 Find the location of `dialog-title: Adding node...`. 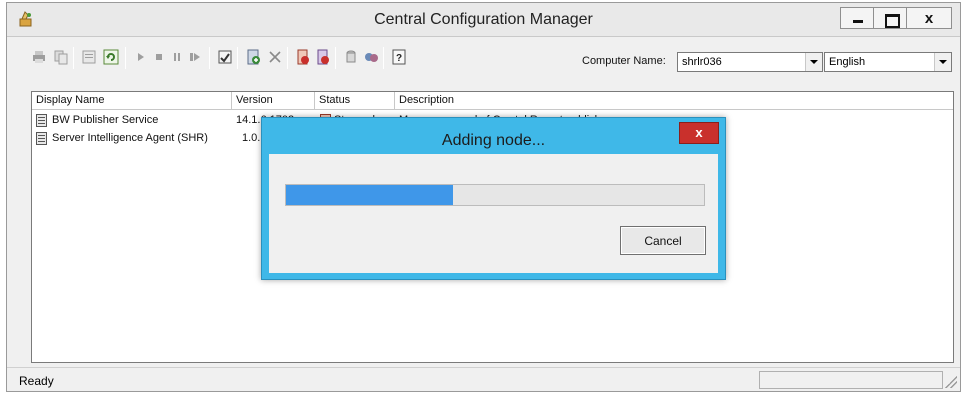

dialog-title: Adding node... is located at coordinates (493, 140).